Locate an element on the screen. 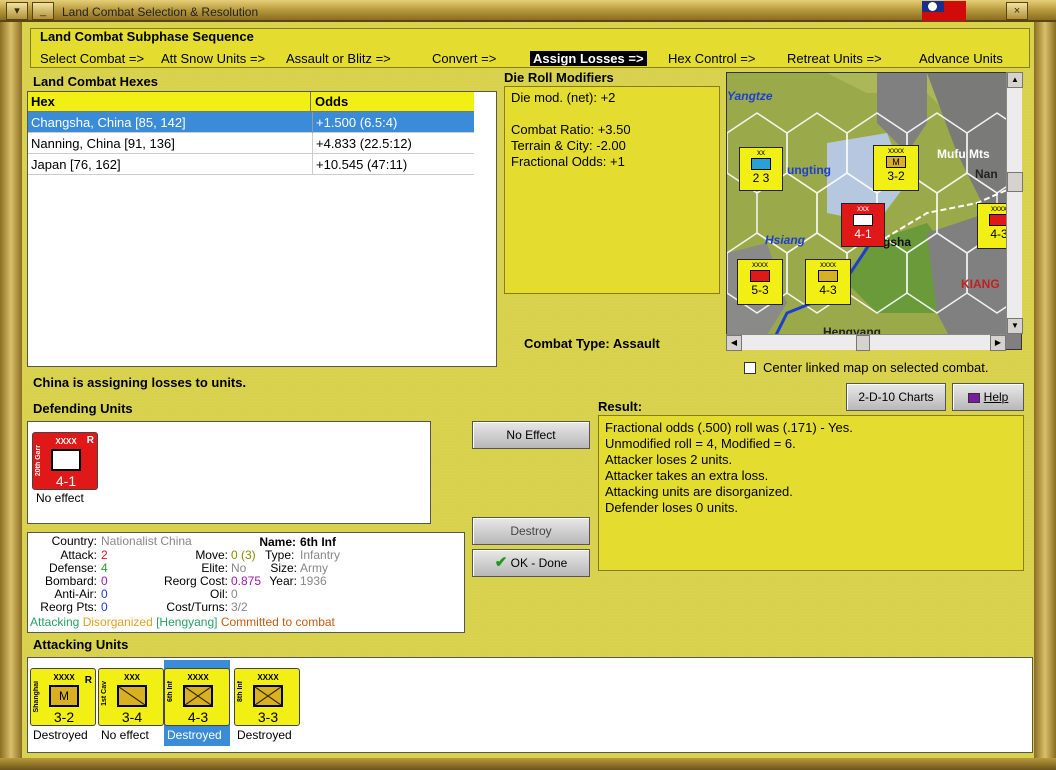 This screenshot has width=1056, height=770. reorg-pts-value: 0 is located at coordinates (104, 607).